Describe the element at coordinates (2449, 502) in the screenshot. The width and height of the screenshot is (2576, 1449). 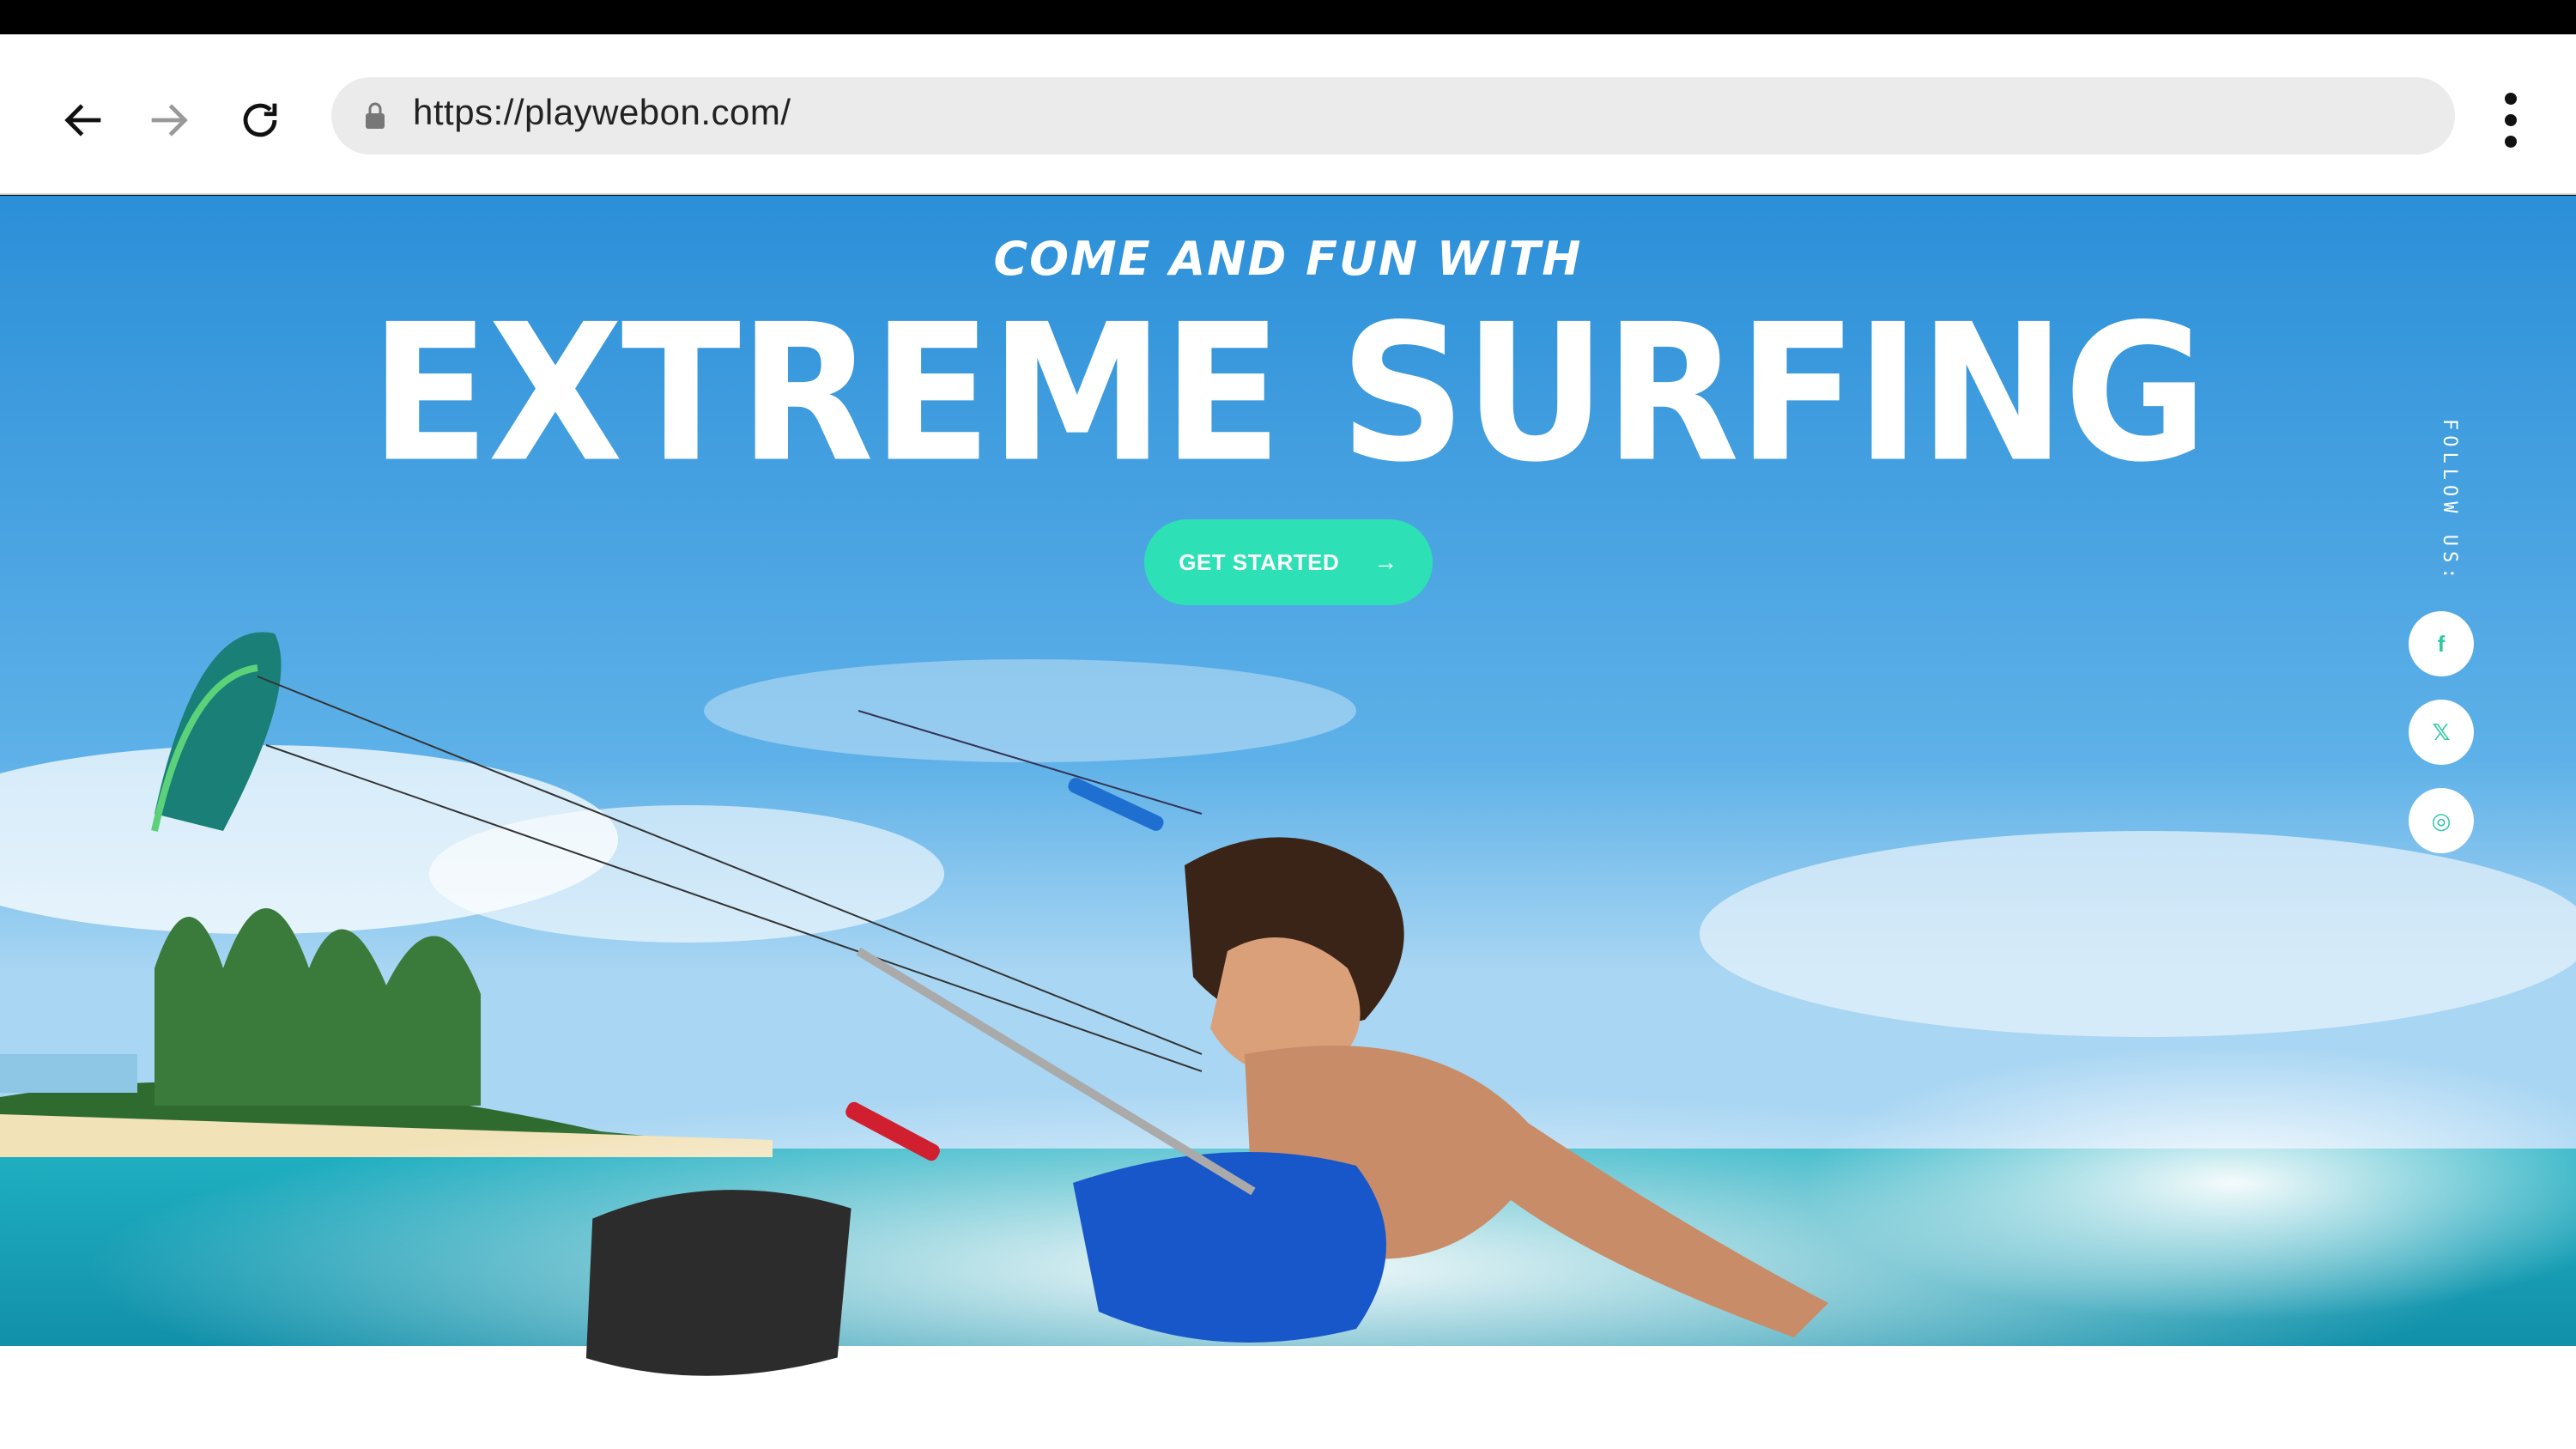
I see `follow-us-label: FOLLOW US:` at that location.